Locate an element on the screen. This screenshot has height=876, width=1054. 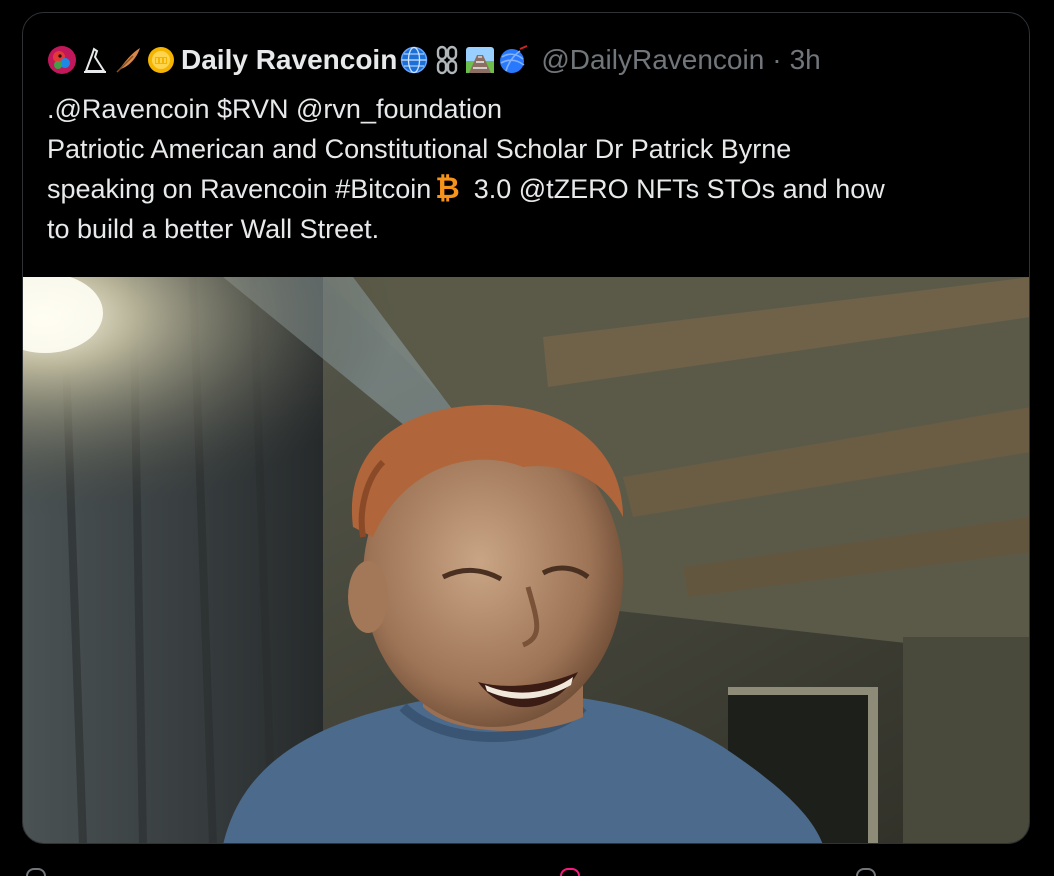
timestamp: 3h is located at coordinates (805, 60).